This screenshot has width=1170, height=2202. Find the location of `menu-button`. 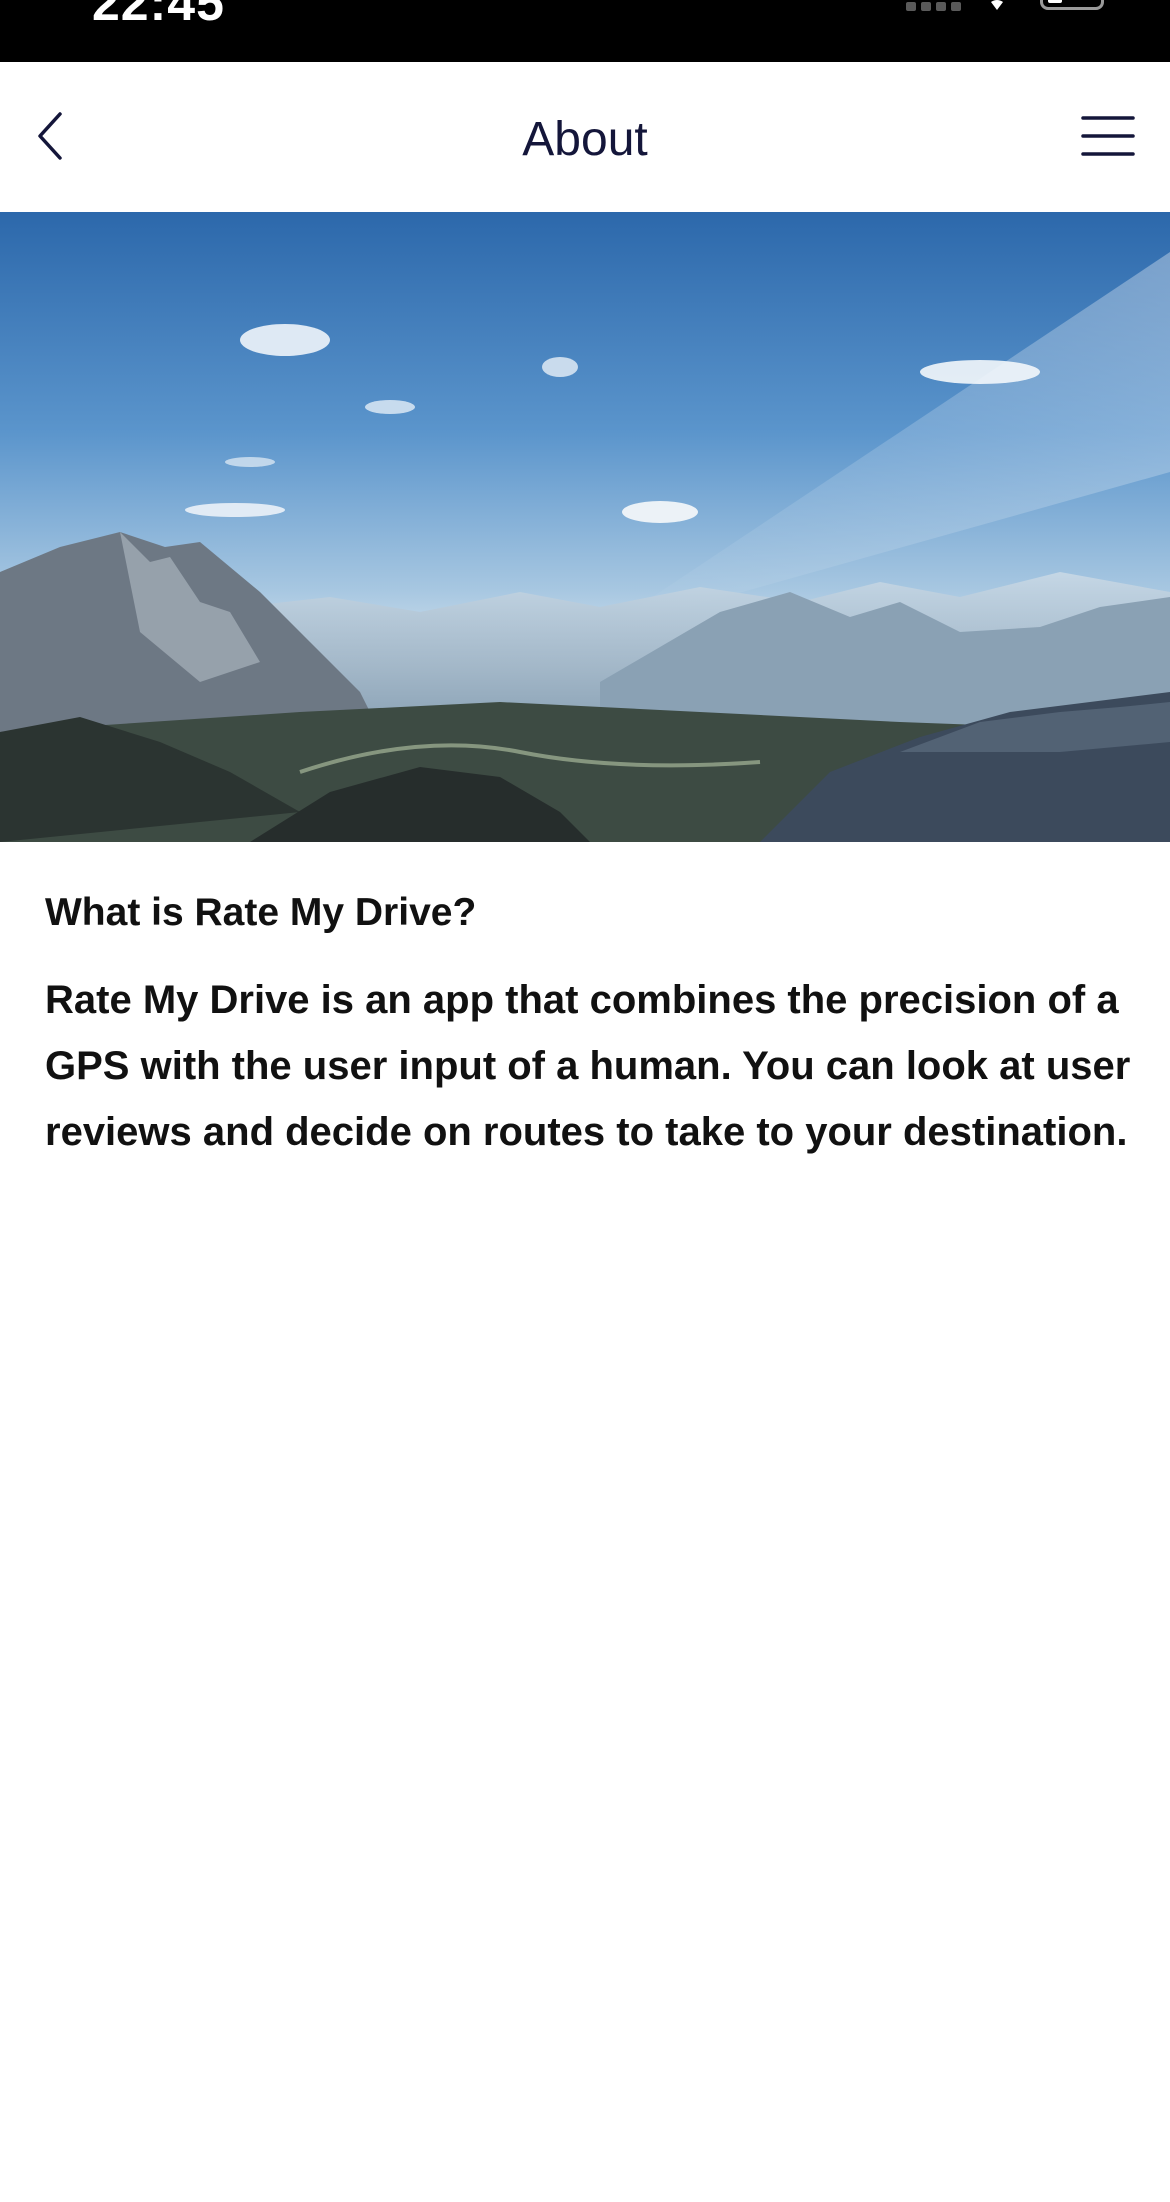

menu-button is located at coordinates (1108, 136).